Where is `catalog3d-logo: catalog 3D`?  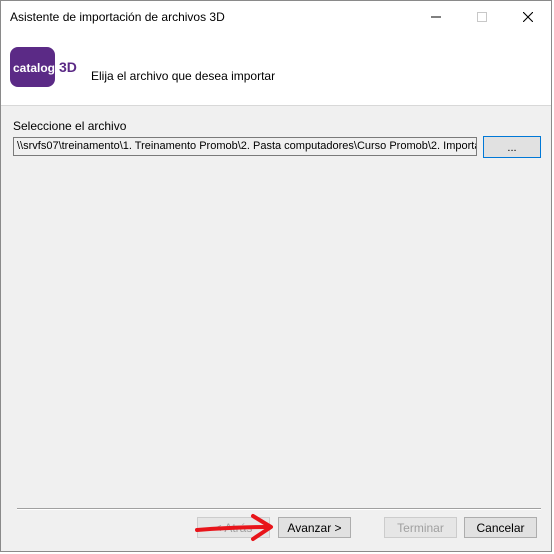
catalog3d-logo: catalog 3D is located at coordinates (43, 67).